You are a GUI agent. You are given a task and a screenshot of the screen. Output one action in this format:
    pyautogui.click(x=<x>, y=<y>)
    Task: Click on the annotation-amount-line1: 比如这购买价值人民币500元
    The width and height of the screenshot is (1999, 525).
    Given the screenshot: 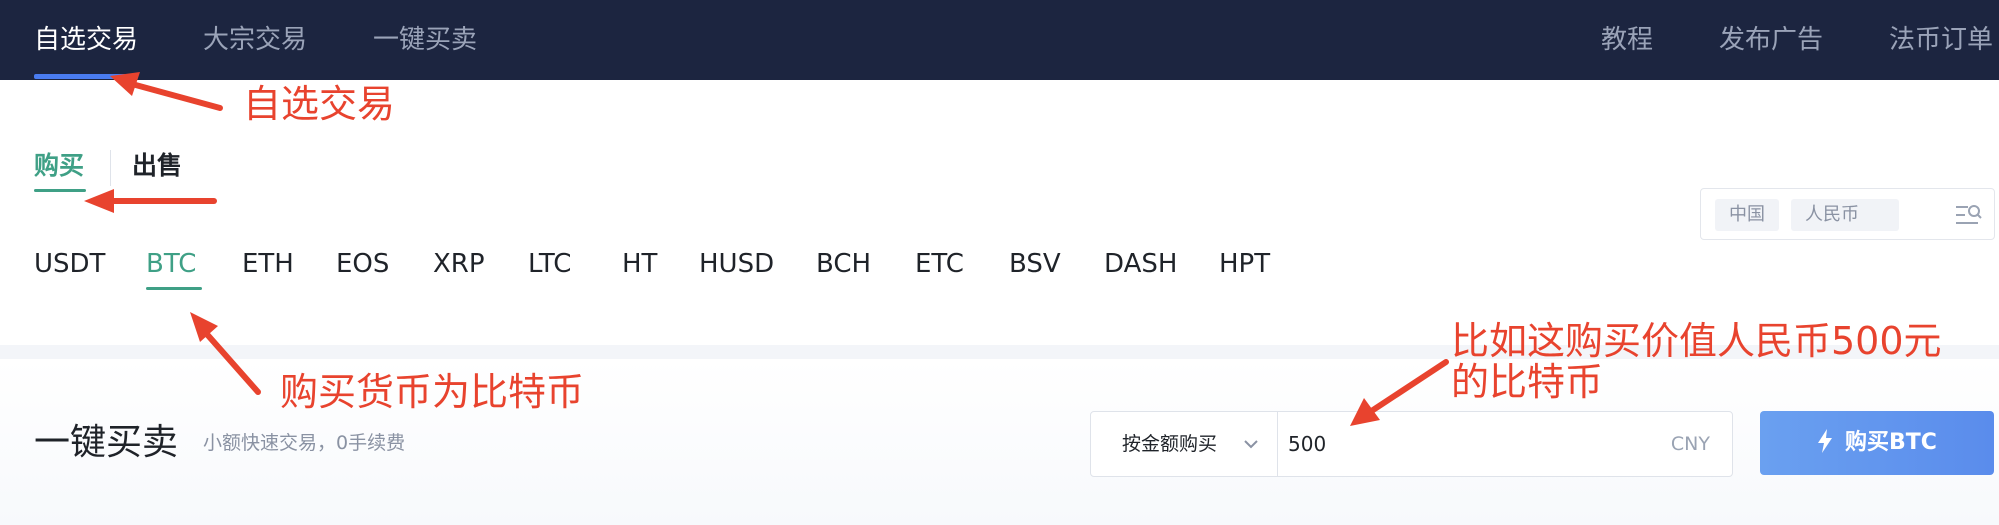 What is the action you would take?
    pyautogui.click(x=1696, y=341)
    